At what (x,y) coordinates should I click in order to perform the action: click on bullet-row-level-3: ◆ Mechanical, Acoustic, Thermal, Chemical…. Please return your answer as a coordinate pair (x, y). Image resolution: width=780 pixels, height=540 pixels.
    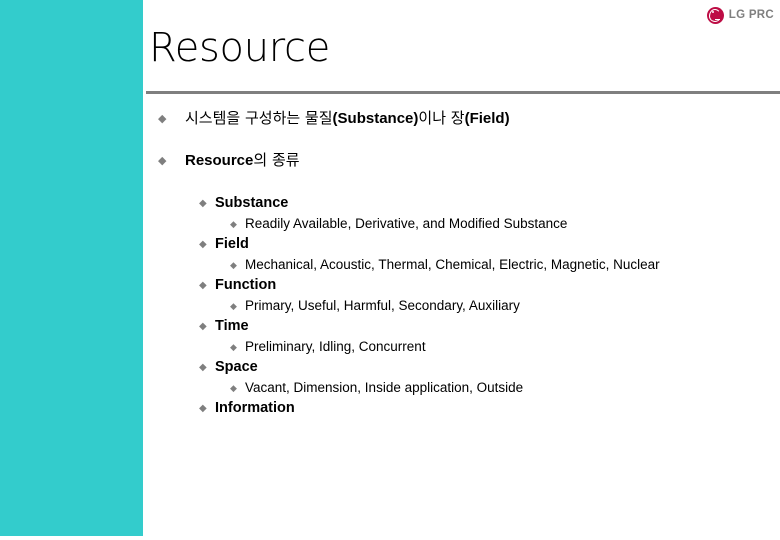
    Looking at the image, I should click on (445, 265).